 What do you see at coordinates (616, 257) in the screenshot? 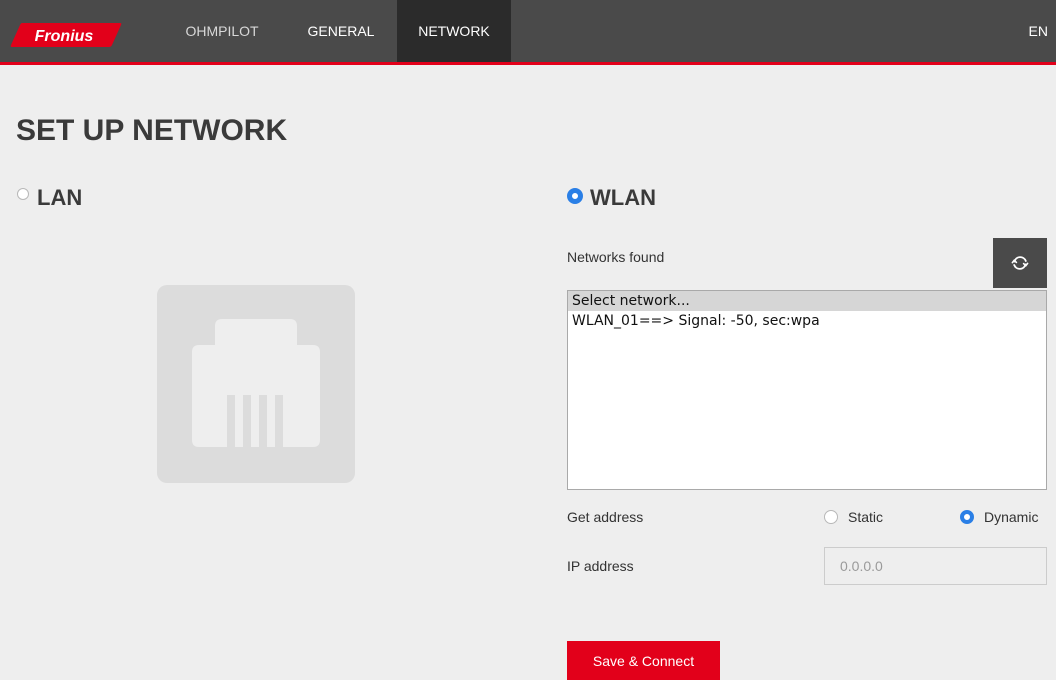
I see `networks-found-label: Networks found` at bounding box center [616, 257].